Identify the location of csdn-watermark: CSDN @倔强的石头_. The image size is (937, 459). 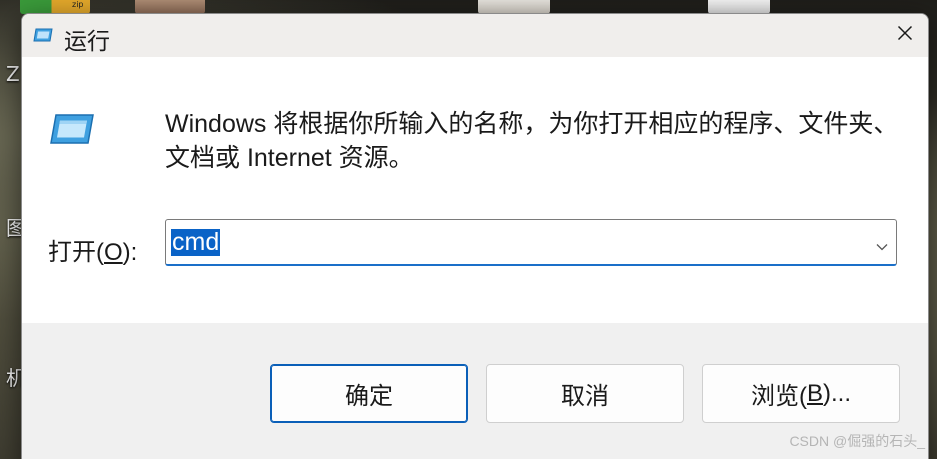
(857, 441).